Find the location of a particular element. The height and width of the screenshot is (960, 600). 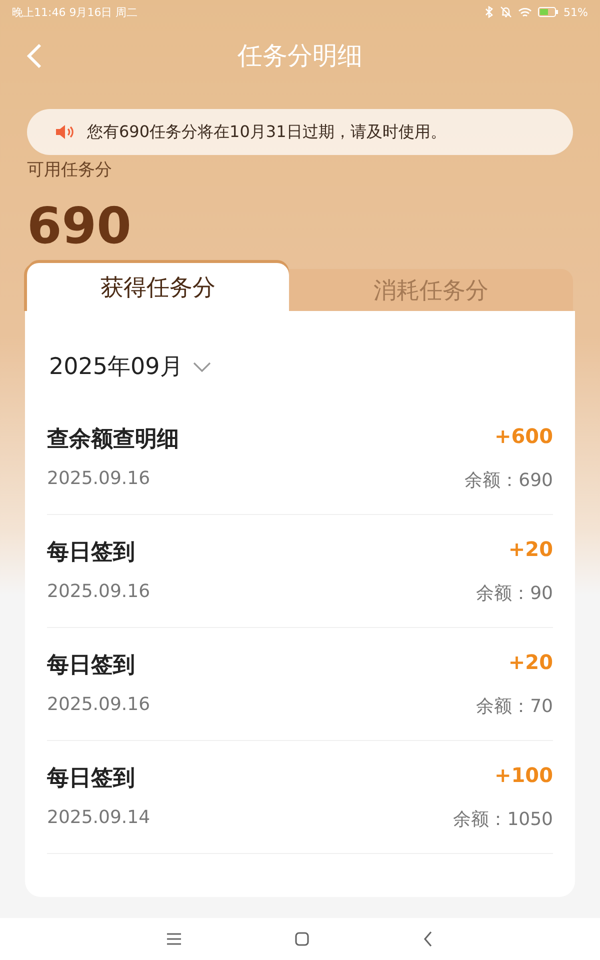

record-balance: 余额：1050 is located at coordinates (503, 819).